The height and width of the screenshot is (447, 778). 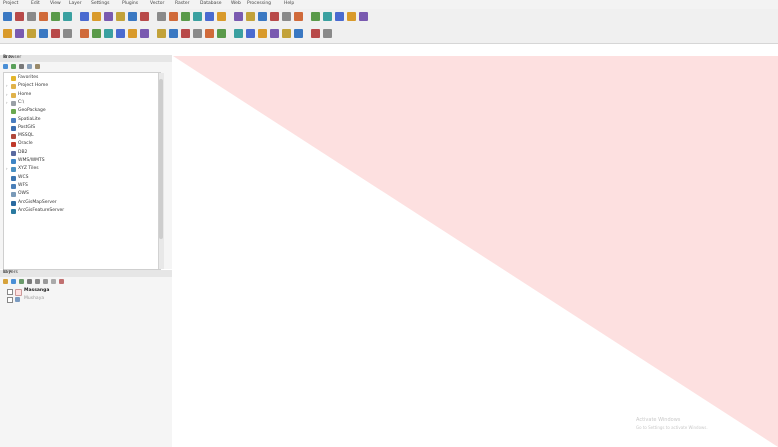 What do you see at coordinates (185, 16) in the screenshot?
I see `zoom-last-icon` at bounding box center [185, 16].